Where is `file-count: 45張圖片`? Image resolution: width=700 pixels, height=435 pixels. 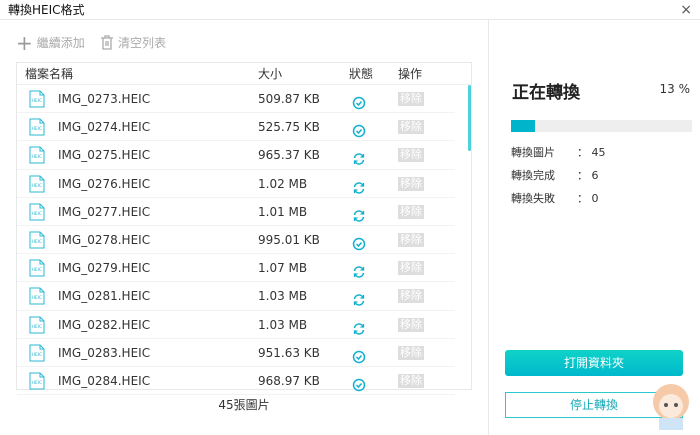 file-count: 45張圖片 is located at coordinates (244, 405).